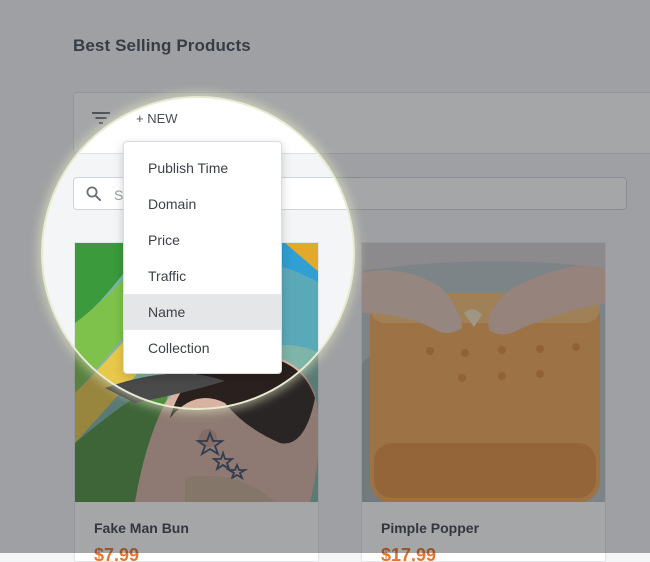 This screenshot has width=650, height=562. What do you see at coordinates (141, 528) in the screenshot?
I see `product-name: Fake Man Bun` at bounding box center [141, 528].